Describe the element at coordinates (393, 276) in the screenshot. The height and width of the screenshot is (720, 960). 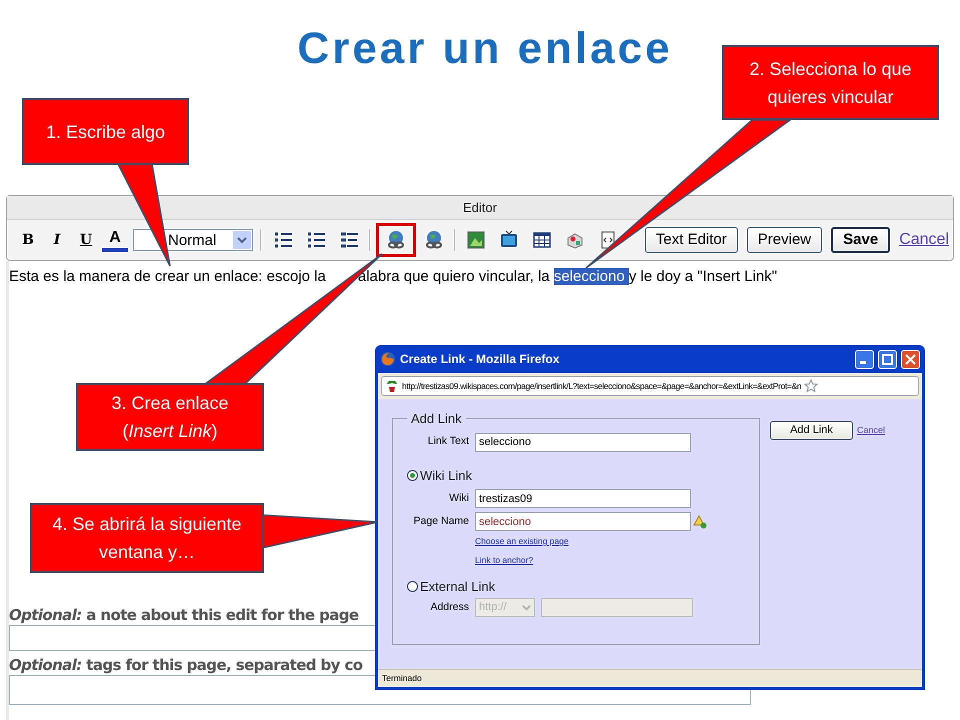
I see `editor-text: Esta es la manera de crear un enlace: escojo la alabra que quiero vincular, la selecciono y le doy a "Insert Link"` at that location.